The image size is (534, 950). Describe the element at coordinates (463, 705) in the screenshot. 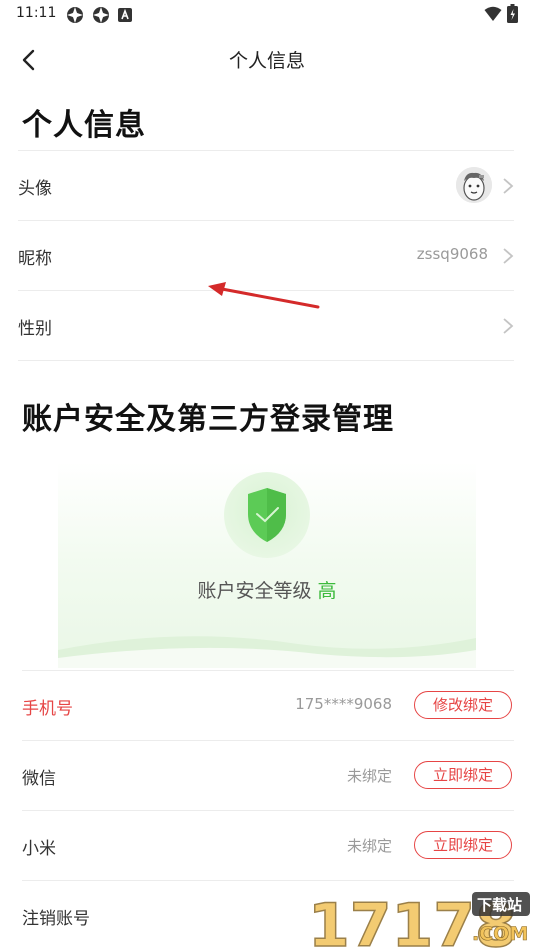

I see `change-binding-button: 修改绑定` at that location.